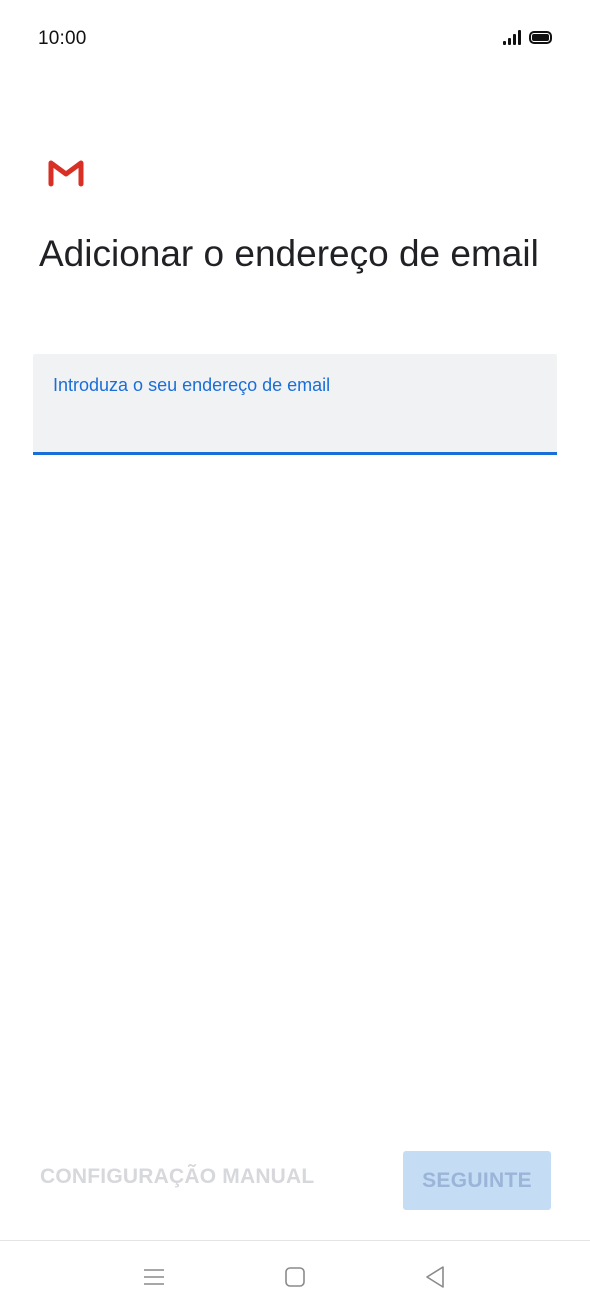 The width and height of the screenshot is (590, 1312). I want to click on menu-icon, so click(154, 1277).